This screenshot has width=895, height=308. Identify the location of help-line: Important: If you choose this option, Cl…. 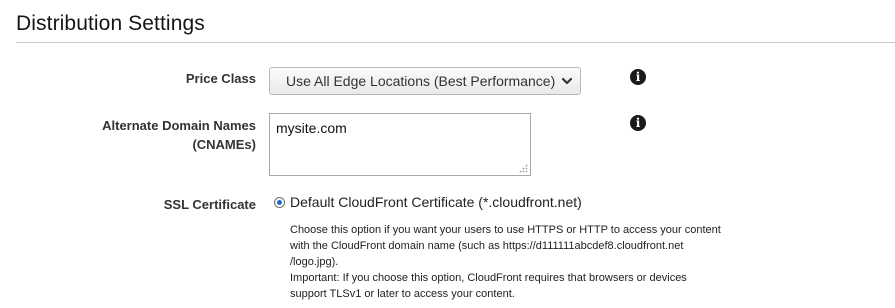
(488, 278).